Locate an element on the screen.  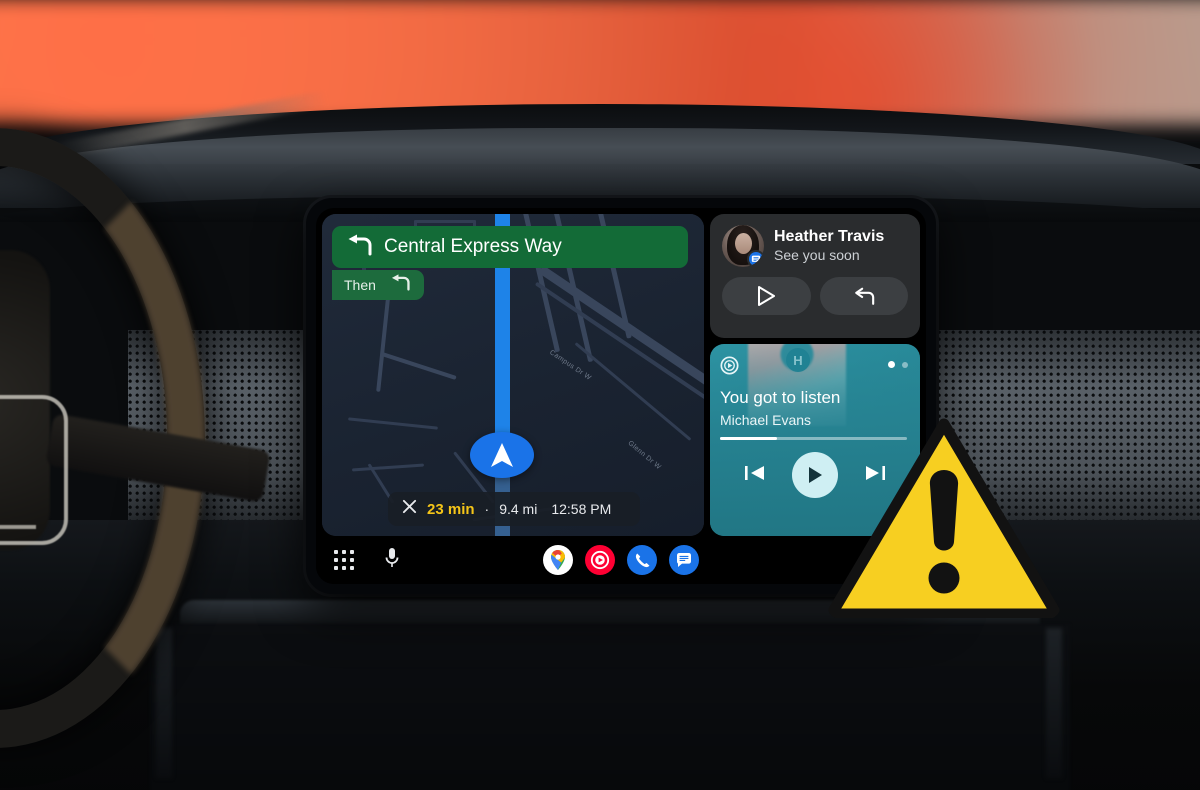
messages-app-icon is located at coordinates (684, 560).